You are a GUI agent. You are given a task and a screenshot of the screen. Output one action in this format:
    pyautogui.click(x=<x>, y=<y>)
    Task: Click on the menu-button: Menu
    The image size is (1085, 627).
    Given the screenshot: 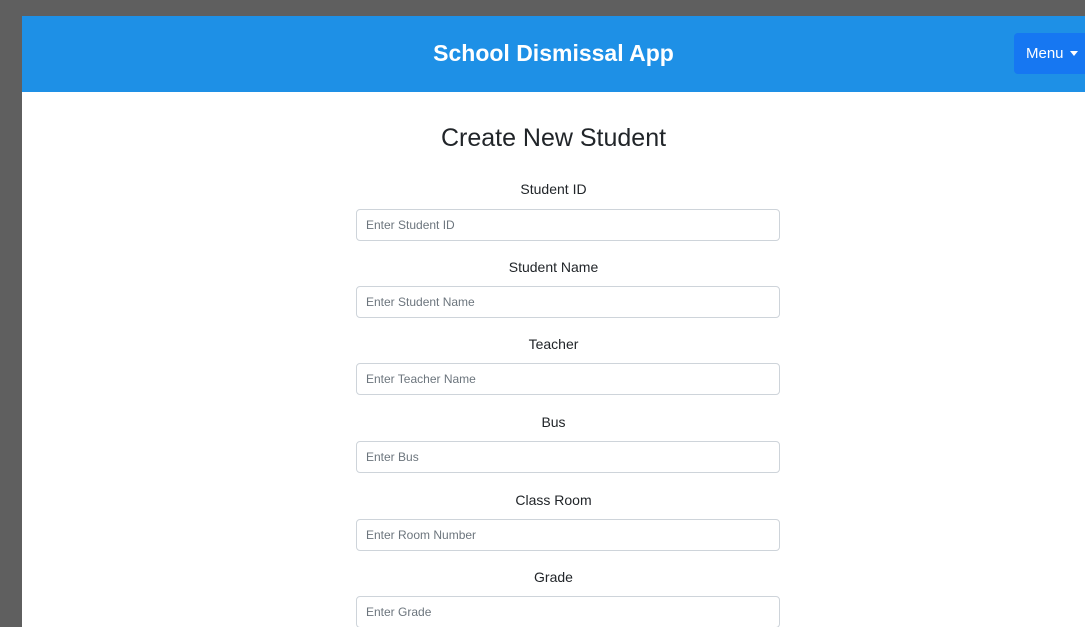 What is the action you would take?
    pyautogui.click(x=1049, y=53)
    